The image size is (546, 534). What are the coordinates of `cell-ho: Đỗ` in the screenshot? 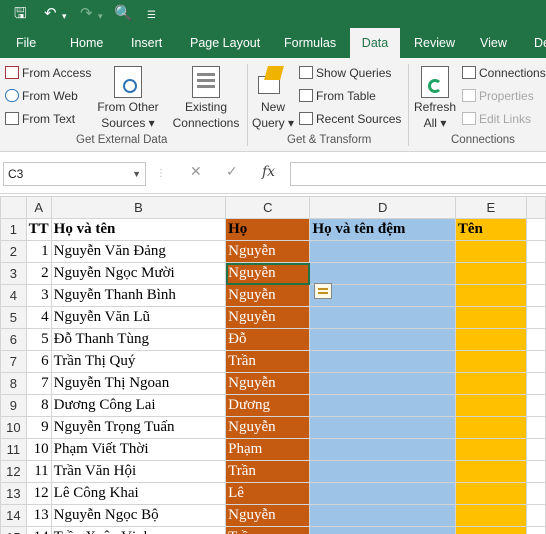 It's located at (268, 339).